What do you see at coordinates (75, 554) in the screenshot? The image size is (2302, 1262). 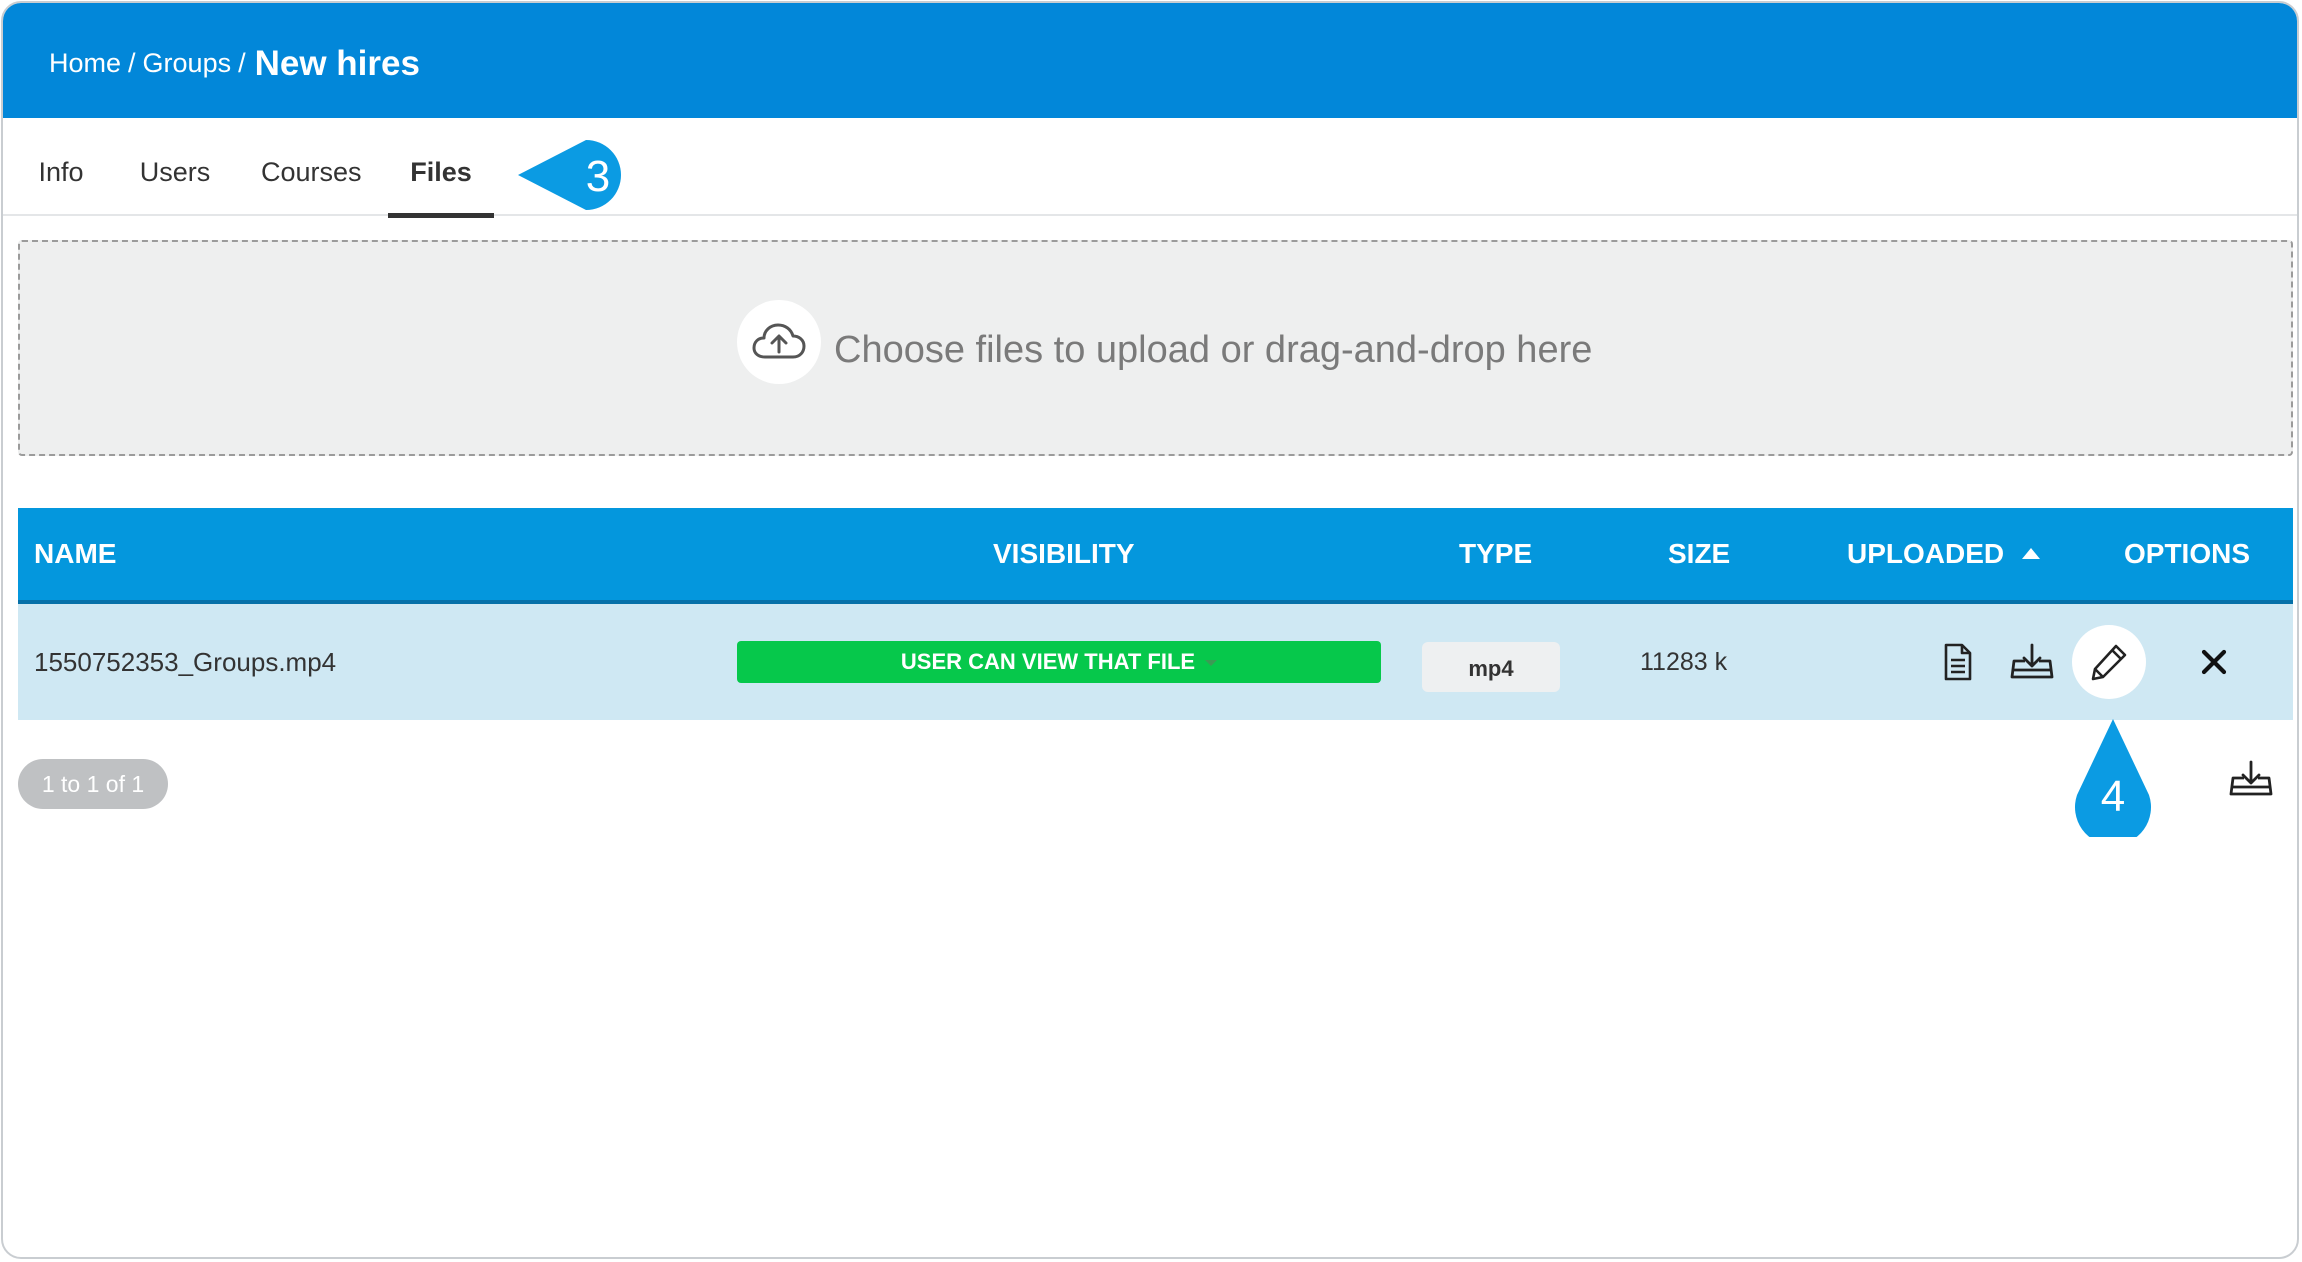 I see `column-header-name: NAME` at bounding box center [75, 554].